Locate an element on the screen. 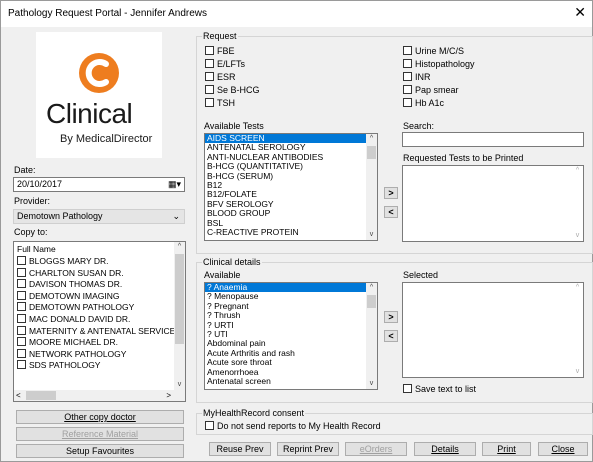 This screenshot has width=593, height=462. reuse-prev-button: Reuse Prev is located at coordinates (240, 449).